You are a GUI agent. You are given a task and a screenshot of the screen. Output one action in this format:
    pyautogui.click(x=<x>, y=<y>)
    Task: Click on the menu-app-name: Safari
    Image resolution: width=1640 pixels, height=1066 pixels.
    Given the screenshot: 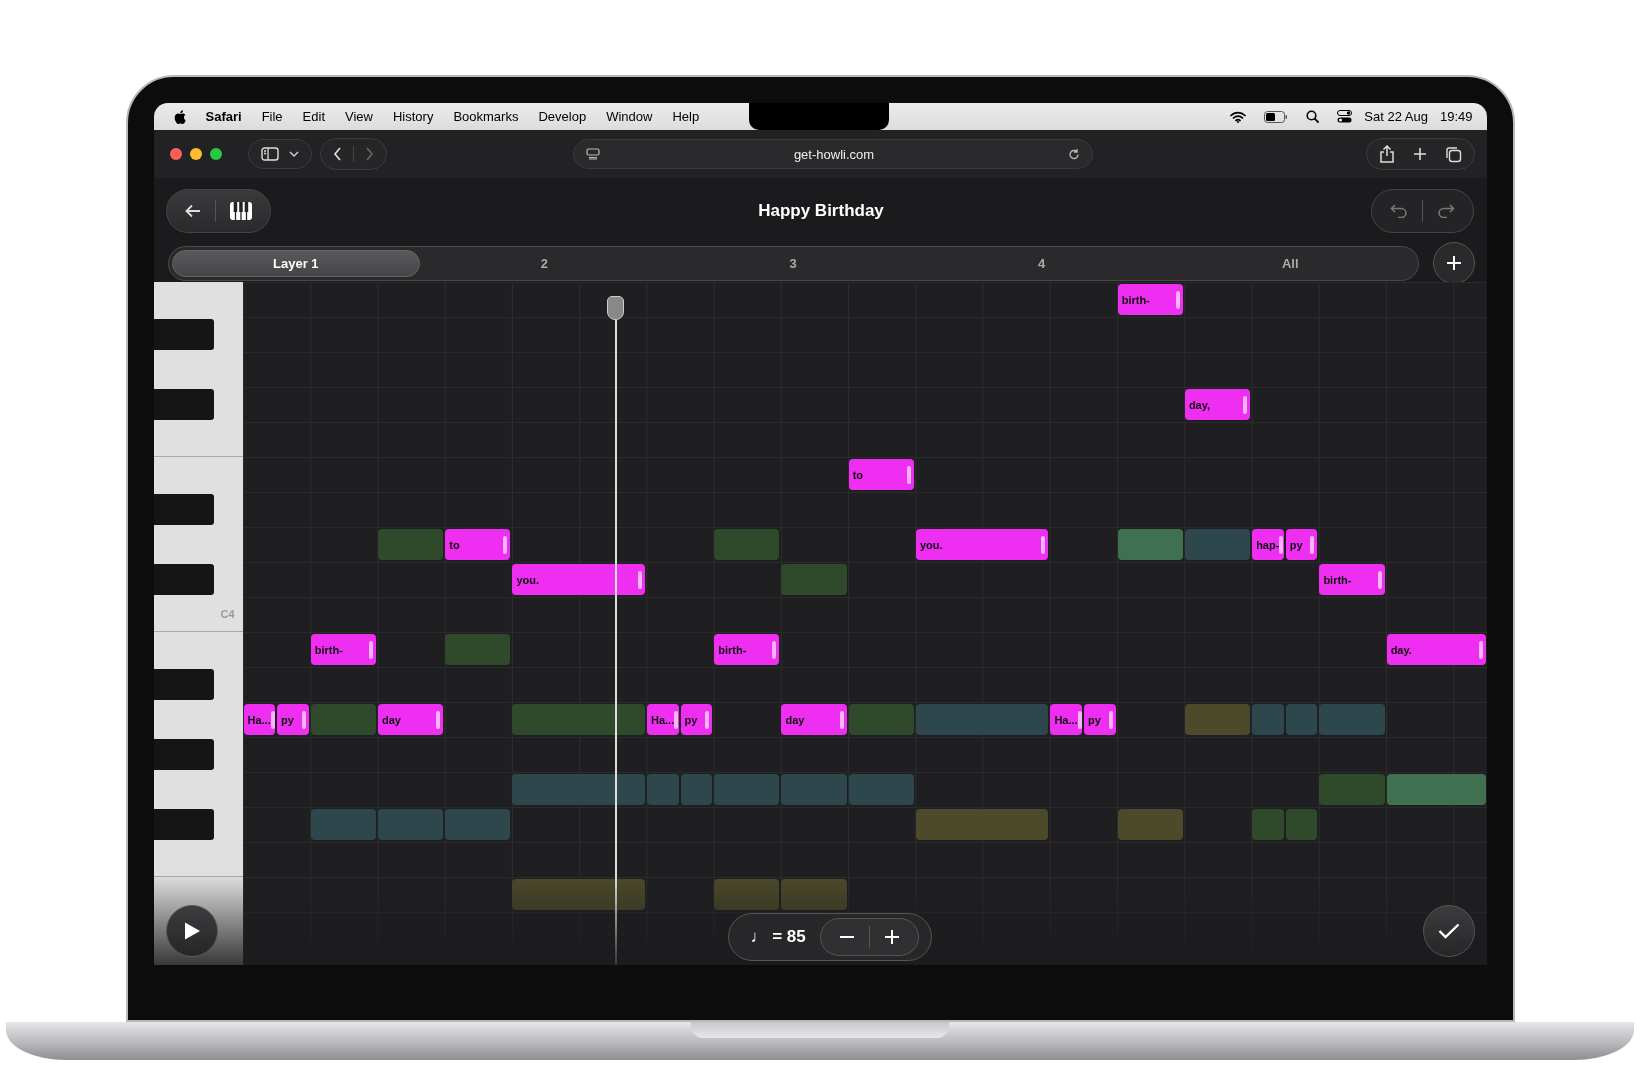 What is the action you would take?
    pyautogui.click(x=223, y=116)
    